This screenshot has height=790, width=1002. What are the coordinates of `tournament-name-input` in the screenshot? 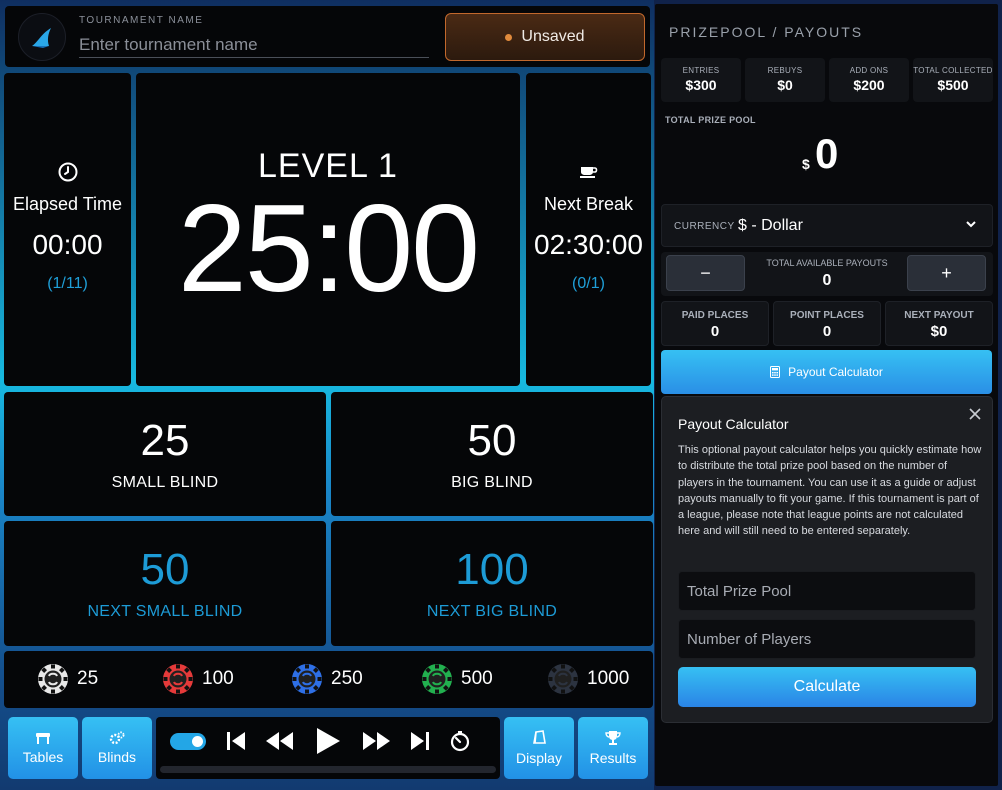 It's located at (254, 45).